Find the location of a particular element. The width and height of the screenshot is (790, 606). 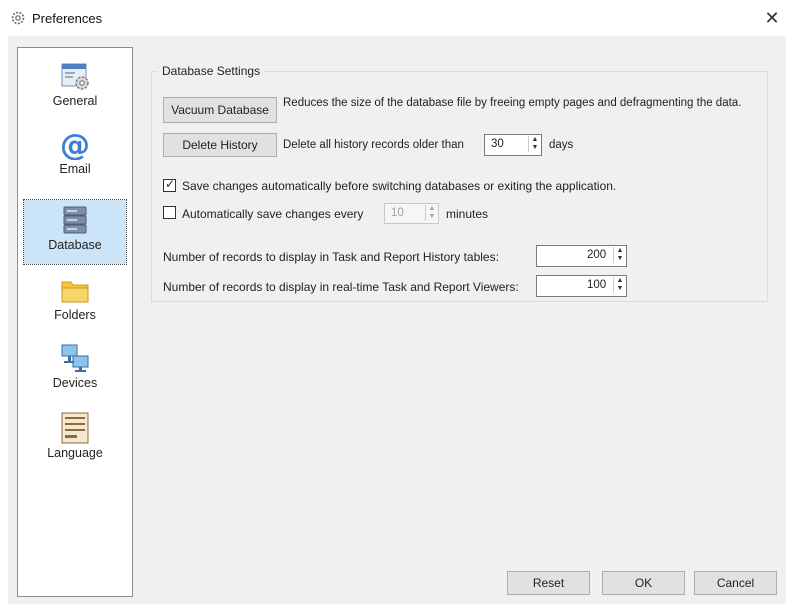

minutes-unit-label: minutes is located at coordinates (467, 214).